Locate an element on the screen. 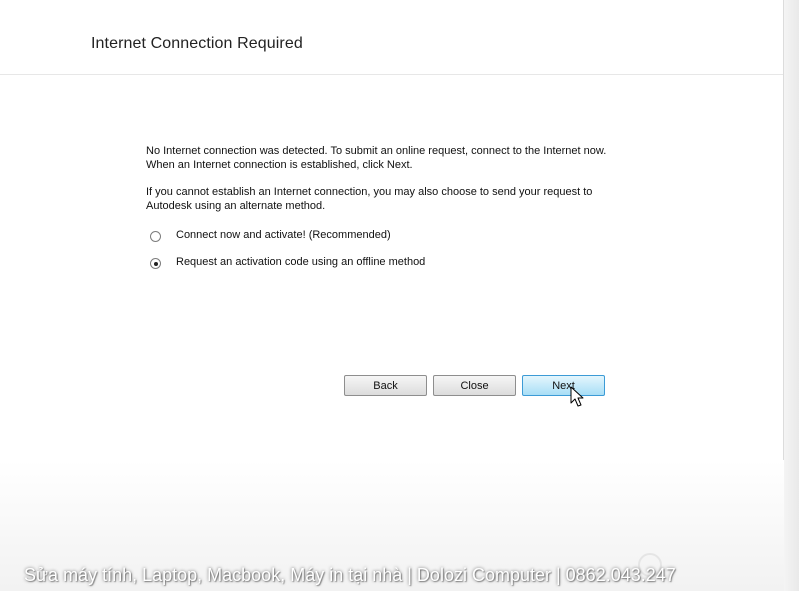  dialog-header: Internet Connection Required is located at coordinates (392, 37).